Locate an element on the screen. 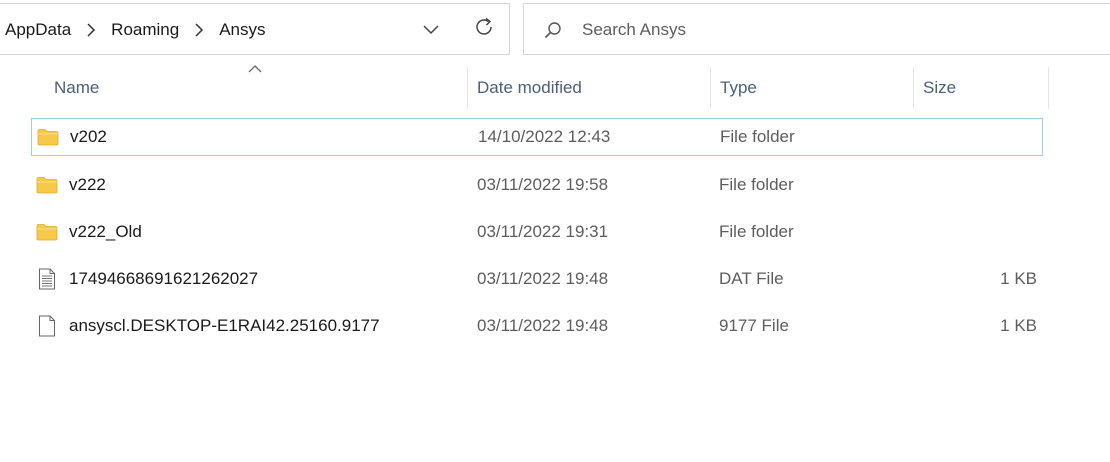 The image size is (1110, 462). name-cell: v222 is located at coordinates (68, 185).